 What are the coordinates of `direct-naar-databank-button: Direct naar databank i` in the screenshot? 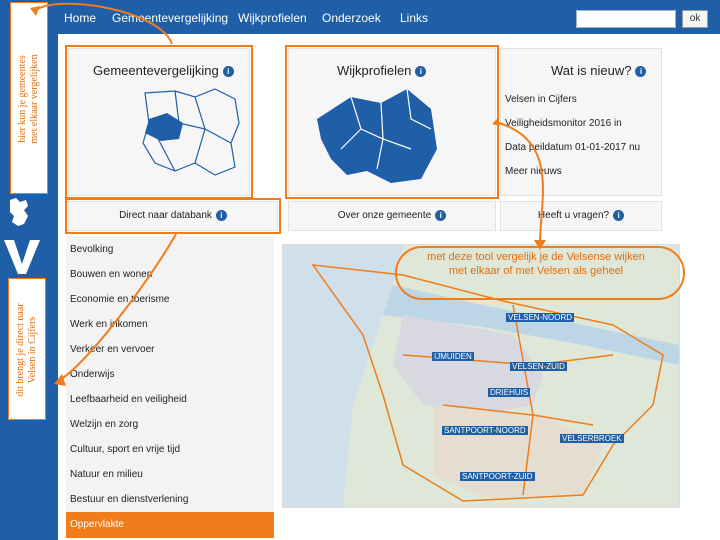 It's located at (173, 216).